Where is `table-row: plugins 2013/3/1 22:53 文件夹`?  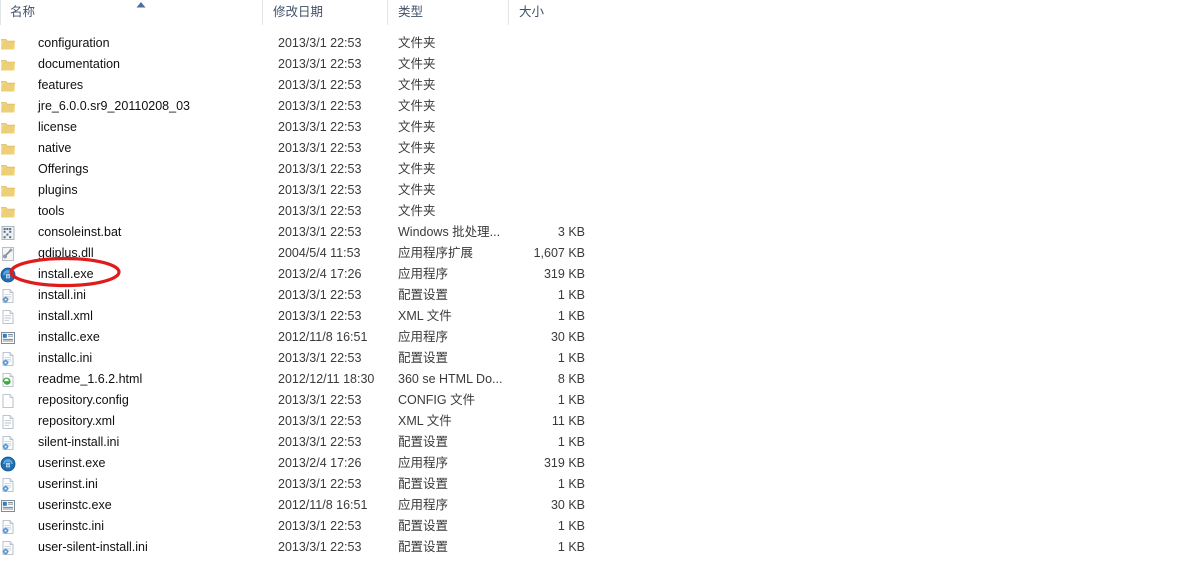
table-row: plugins 2013/3/1 22:53 文件夹 is located at coordinates (597, 190).